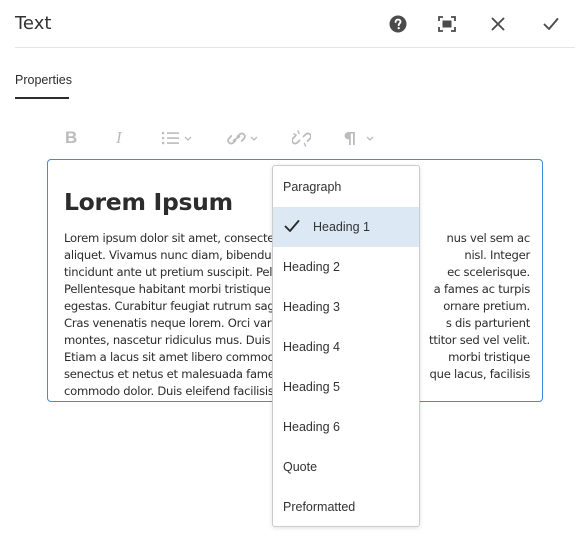 Image resolution: width=588 pixels, height=558 pixels. Describe the element at coordinates (341, 227) in the screenshot. I see `dropdown-item-label: Heading 1` at that location.